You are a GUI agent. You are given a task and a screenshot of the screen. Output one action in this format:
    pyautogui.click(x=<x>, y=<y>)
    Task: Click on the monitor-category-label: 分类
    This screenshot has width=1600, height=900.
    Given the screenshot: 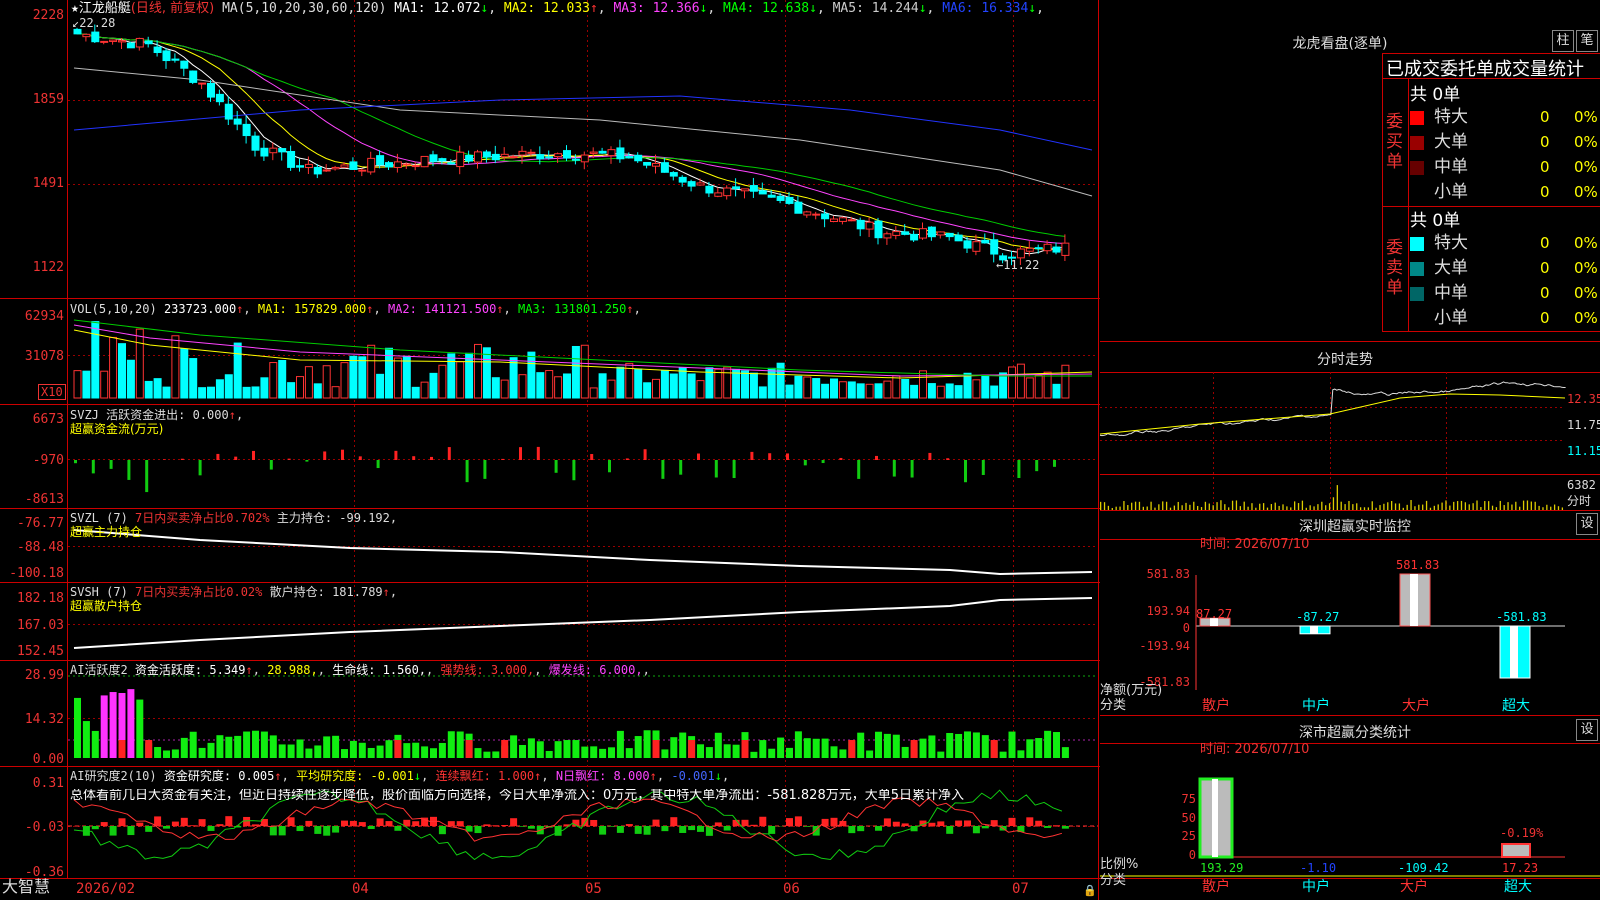 What is the action you would take?
    pyautogui.click(x=1113, y=705)
    